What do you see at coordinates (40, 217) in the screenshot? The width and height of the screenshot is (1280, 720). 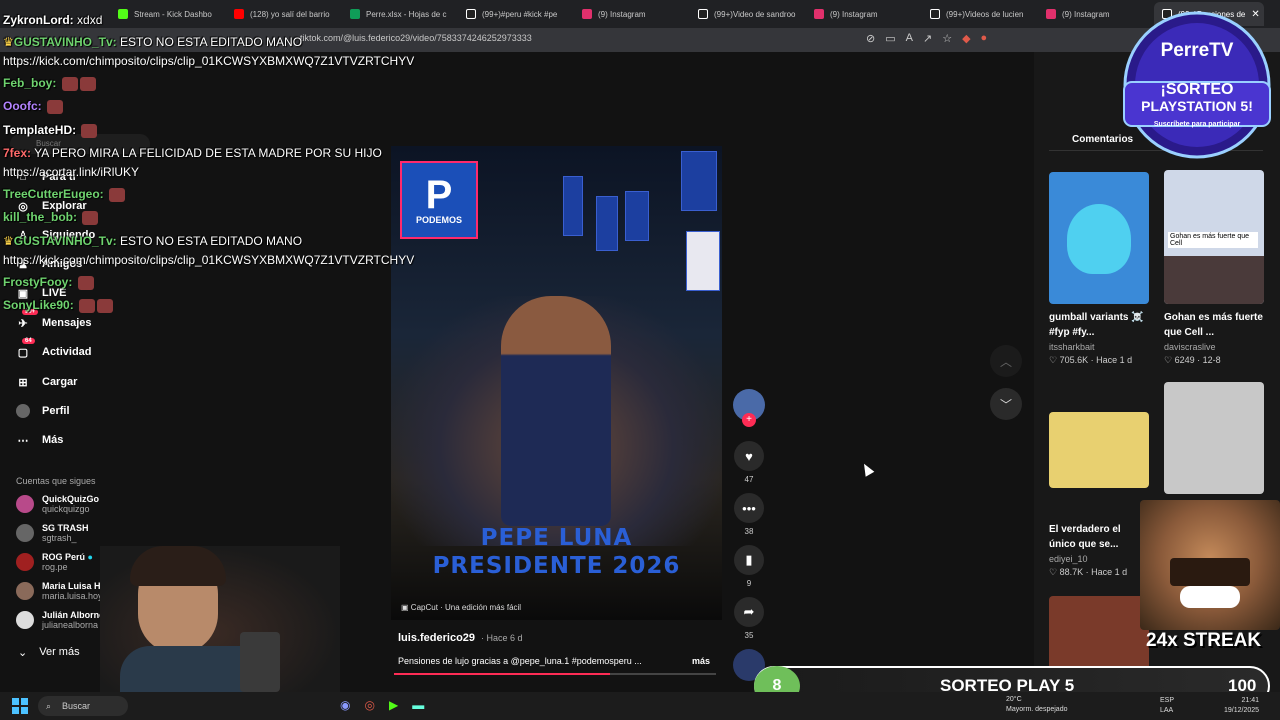 I see `chat-username: kill_the_bob:` at bounding box center [40, 217].